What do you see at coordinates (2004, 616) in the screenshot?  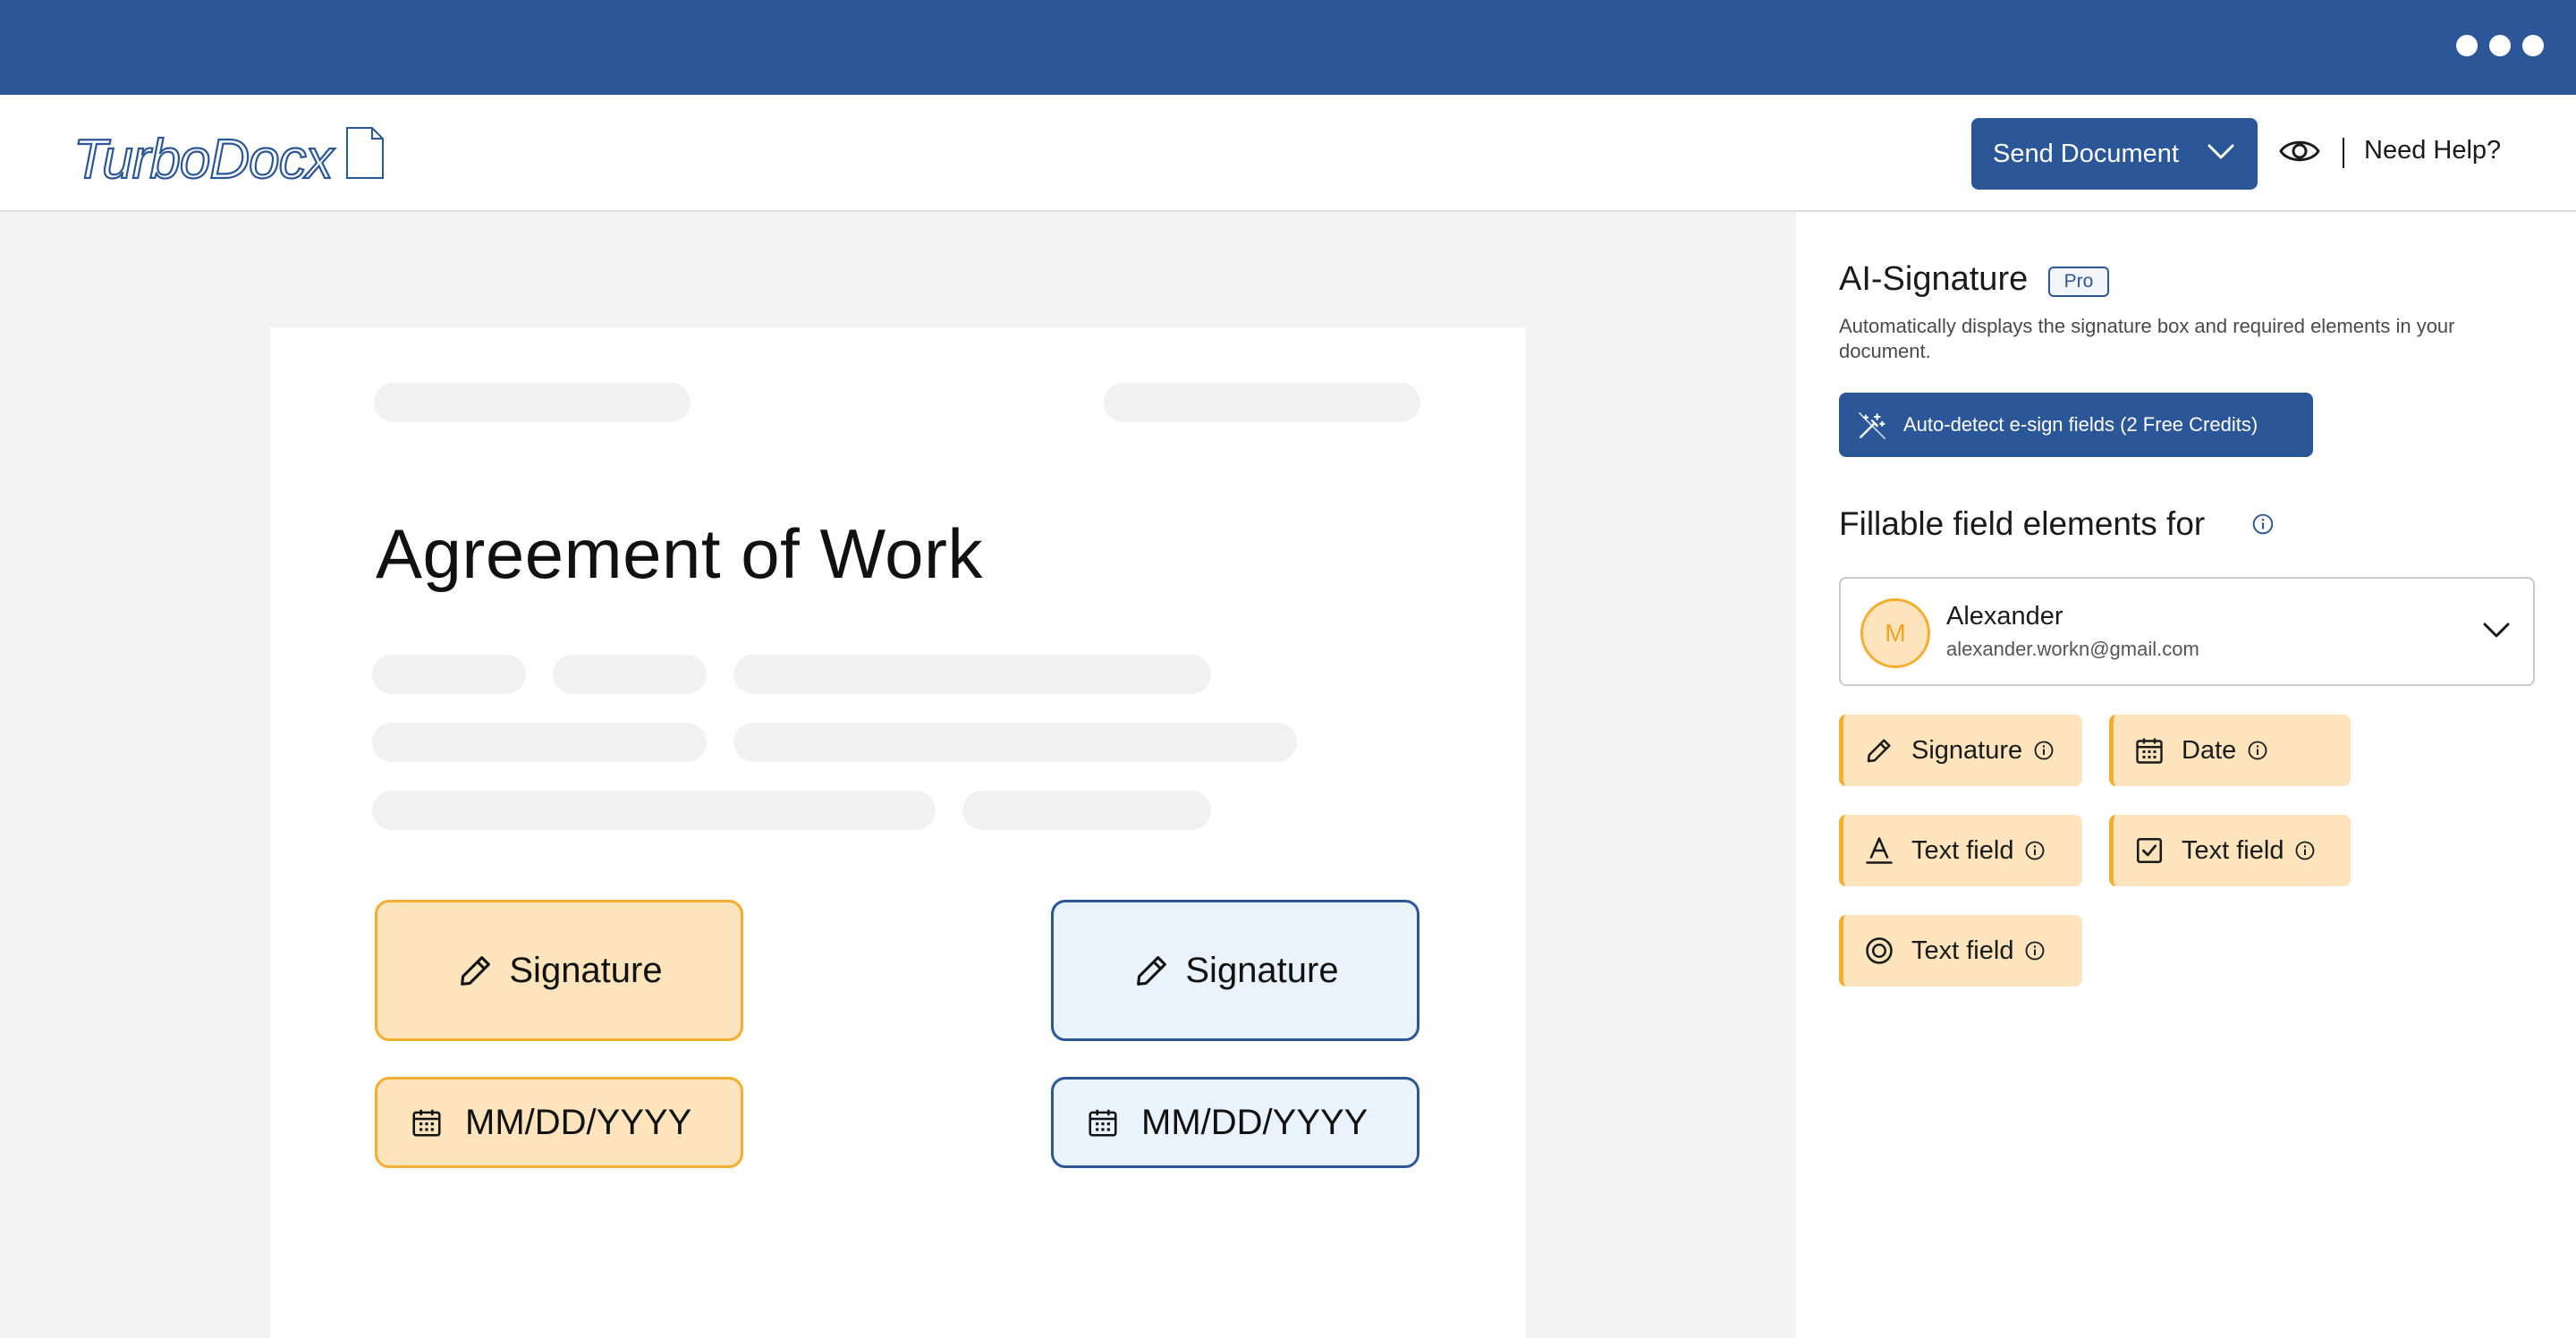 I see `recipient-name: Alexander` at bounding box center [2004, 616].